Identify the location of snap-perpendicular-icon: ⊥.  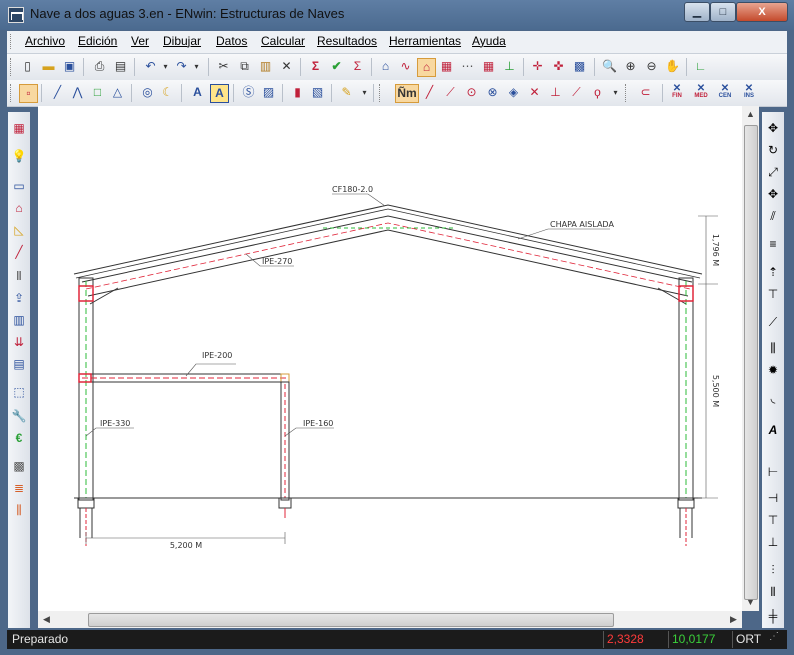
(555, 92).